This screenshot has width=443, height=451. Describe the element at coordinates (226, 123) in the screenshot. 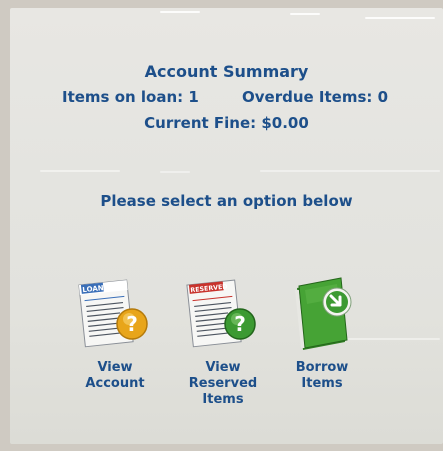

I see `current-fine: Current Fine: $0.00` at that location.